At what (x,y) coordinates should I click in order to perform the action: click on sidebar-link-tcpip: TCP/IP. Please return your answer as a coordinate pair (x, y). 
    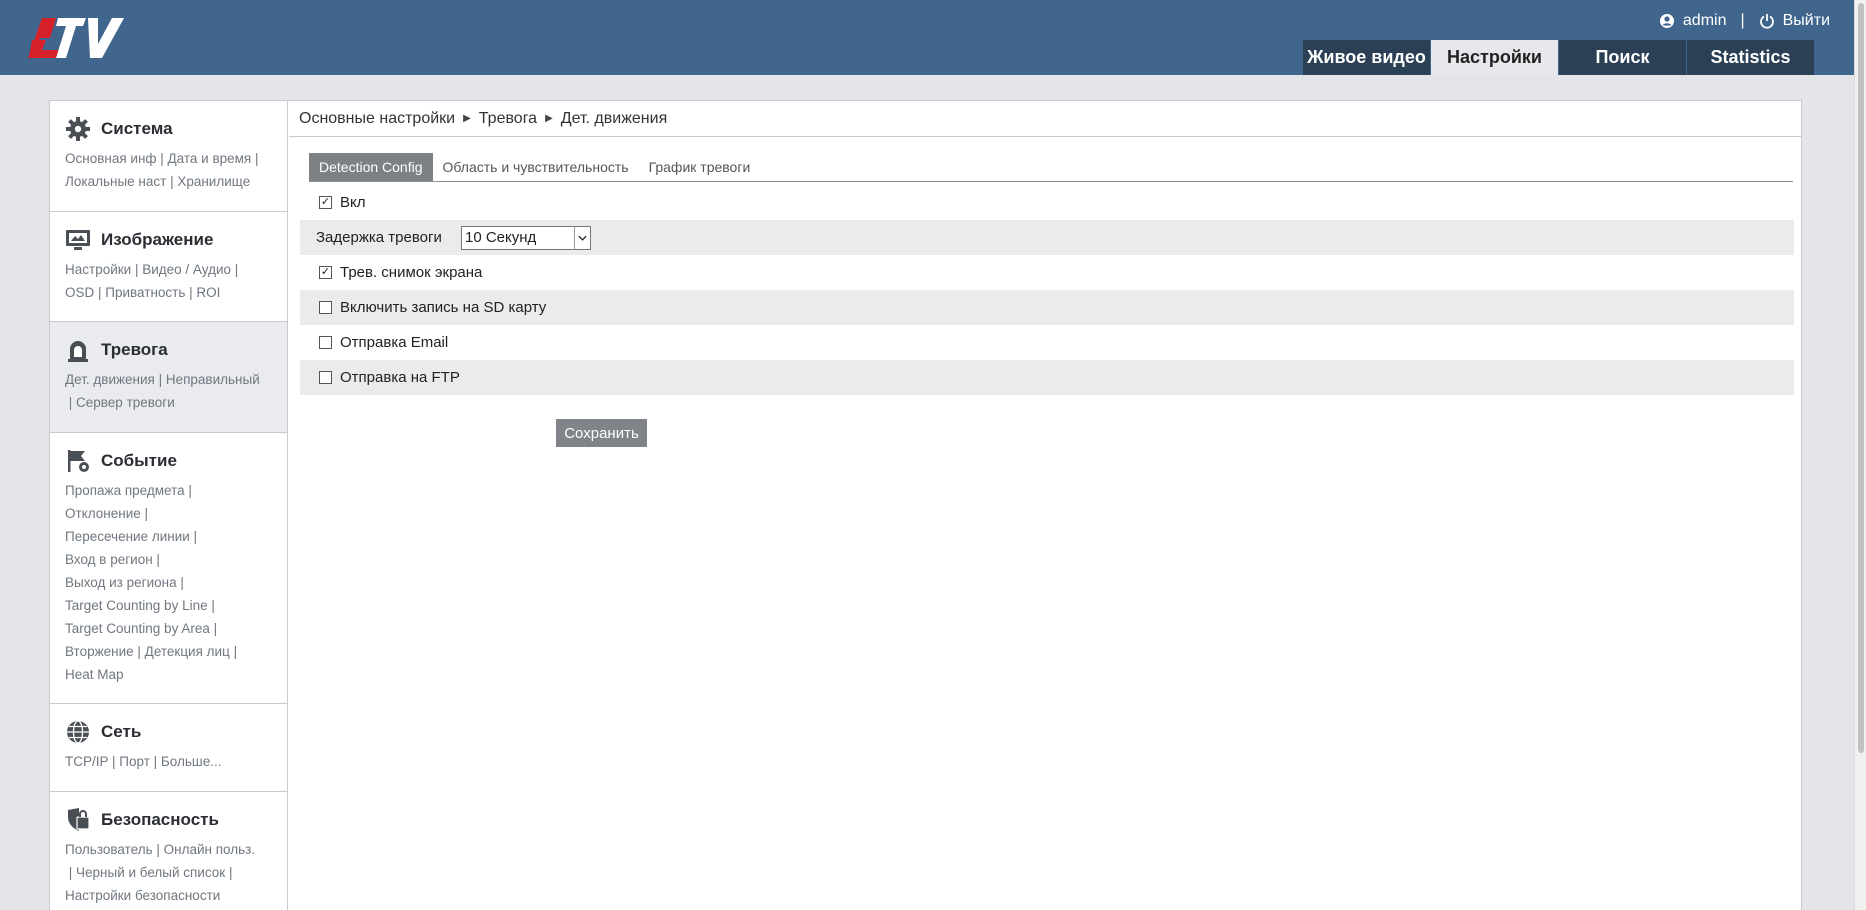
    Looking at the image, I should click on (86, 761).